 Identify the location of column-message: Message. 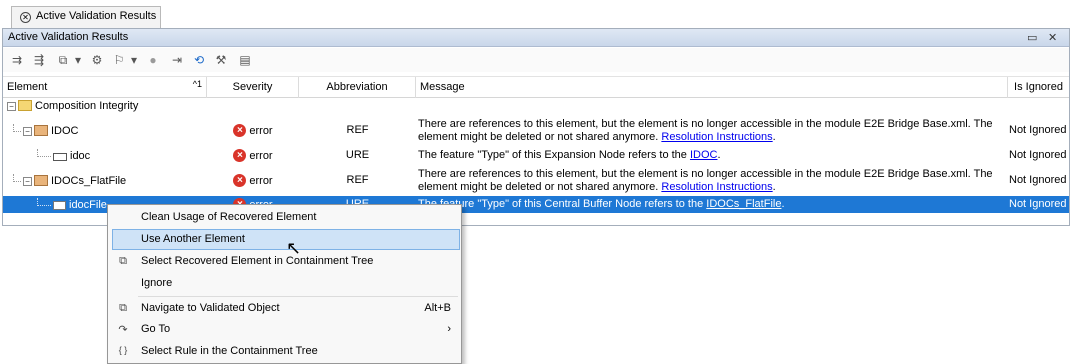
(712, 87).